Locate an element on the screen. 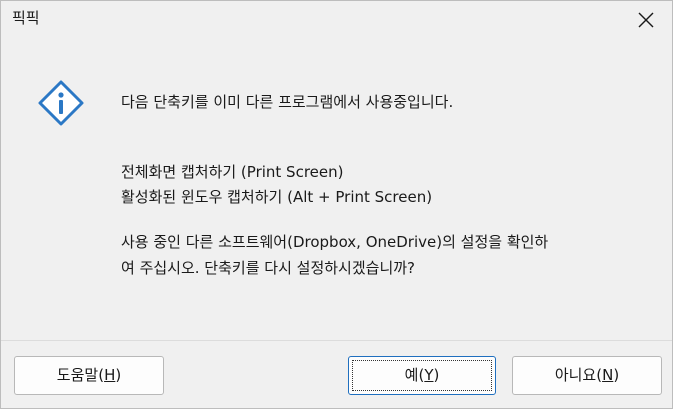 Image resolution: width=673 pixels, height=409 pixels. close-icon is located at coordinates (646, 20).